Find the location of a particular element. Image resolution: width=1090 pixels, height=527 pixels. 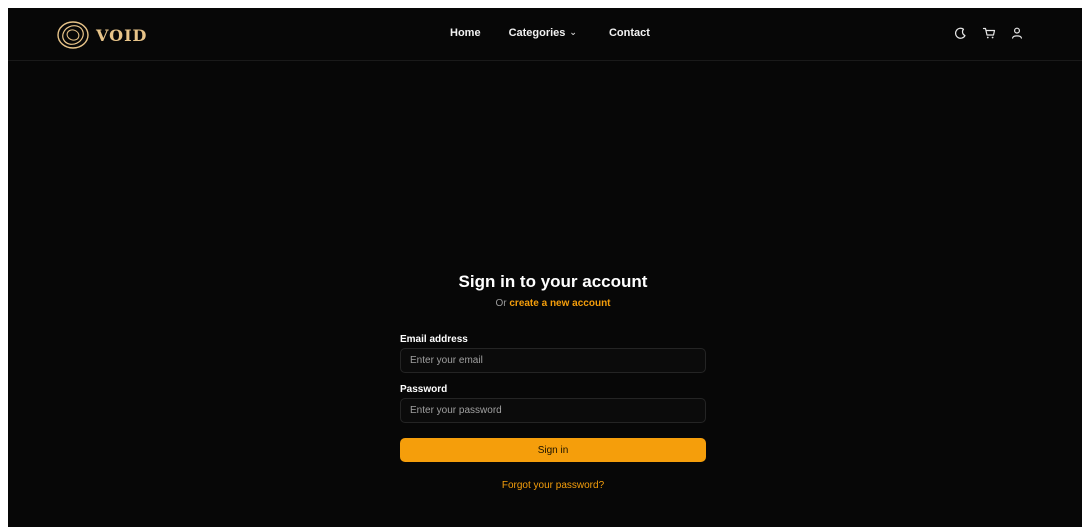

email-label: Email address is located at coordinates (434, 339).